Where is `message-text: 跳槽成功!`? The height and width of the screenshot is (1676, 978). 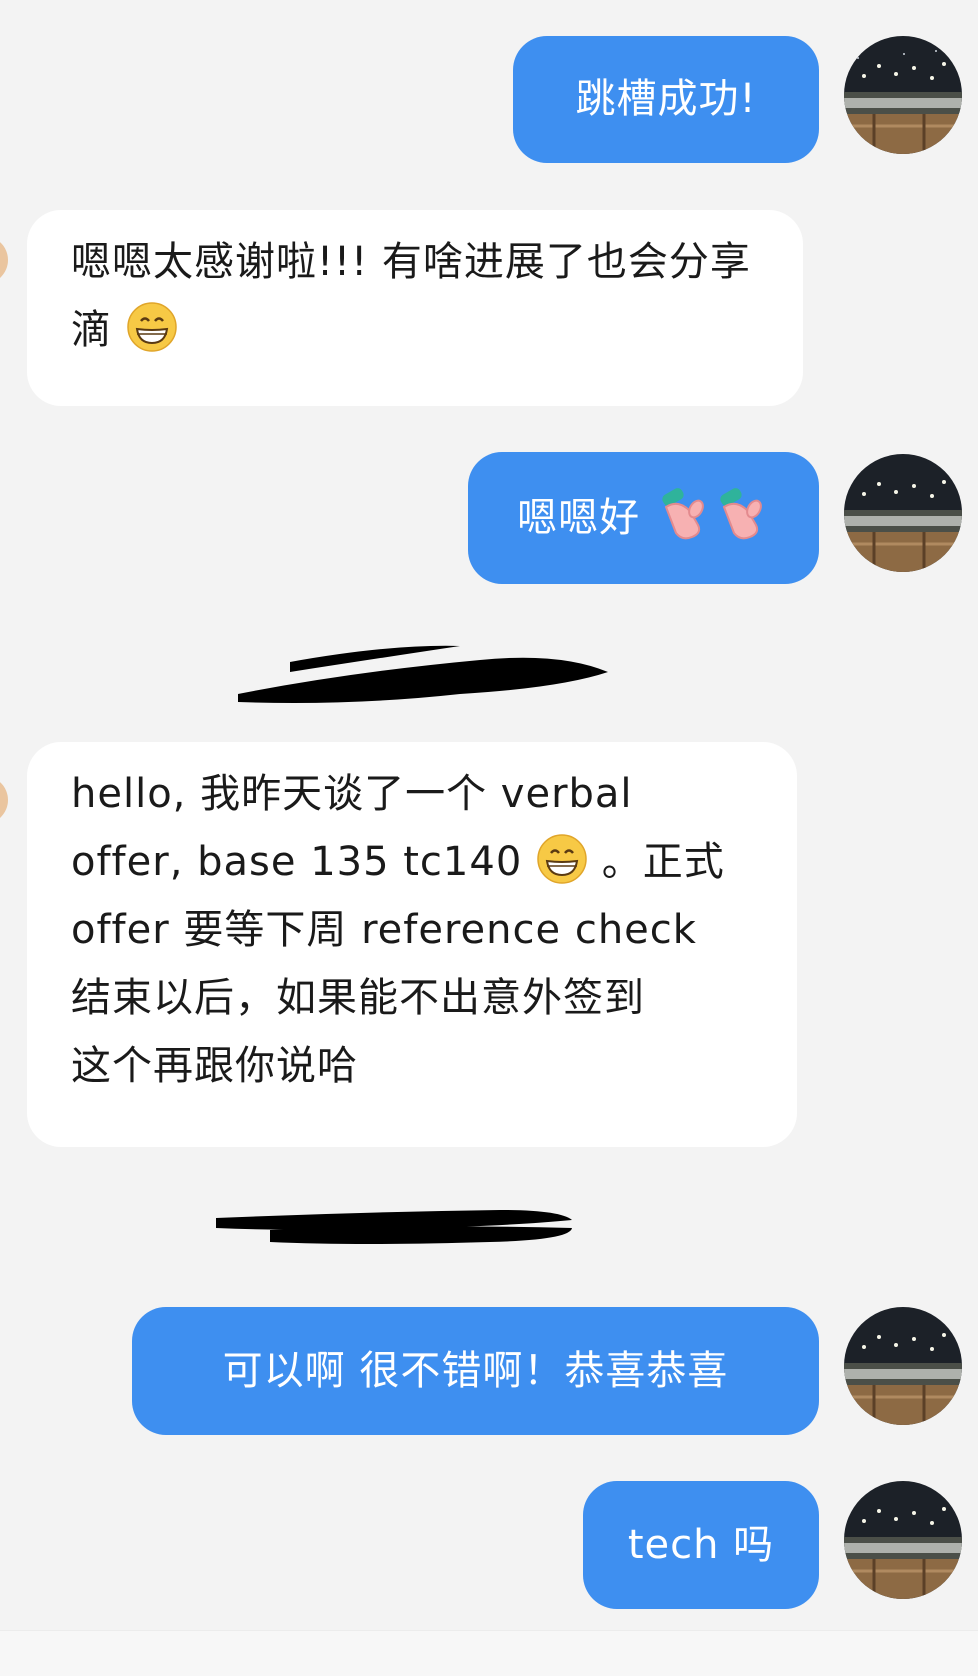
message-text: 跳槽成功! is located at coordinates (666, 99).